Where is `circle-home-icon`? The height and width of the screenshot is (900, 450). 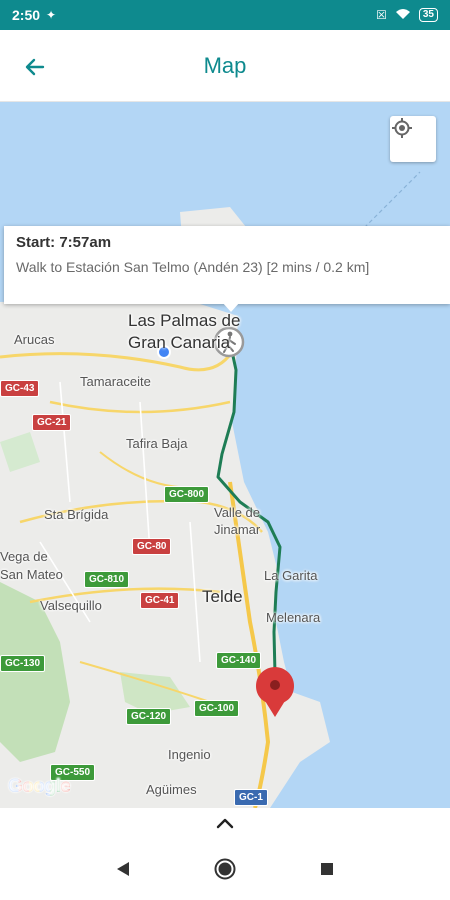
circle-home-icon is located at coordinates (225, 869).